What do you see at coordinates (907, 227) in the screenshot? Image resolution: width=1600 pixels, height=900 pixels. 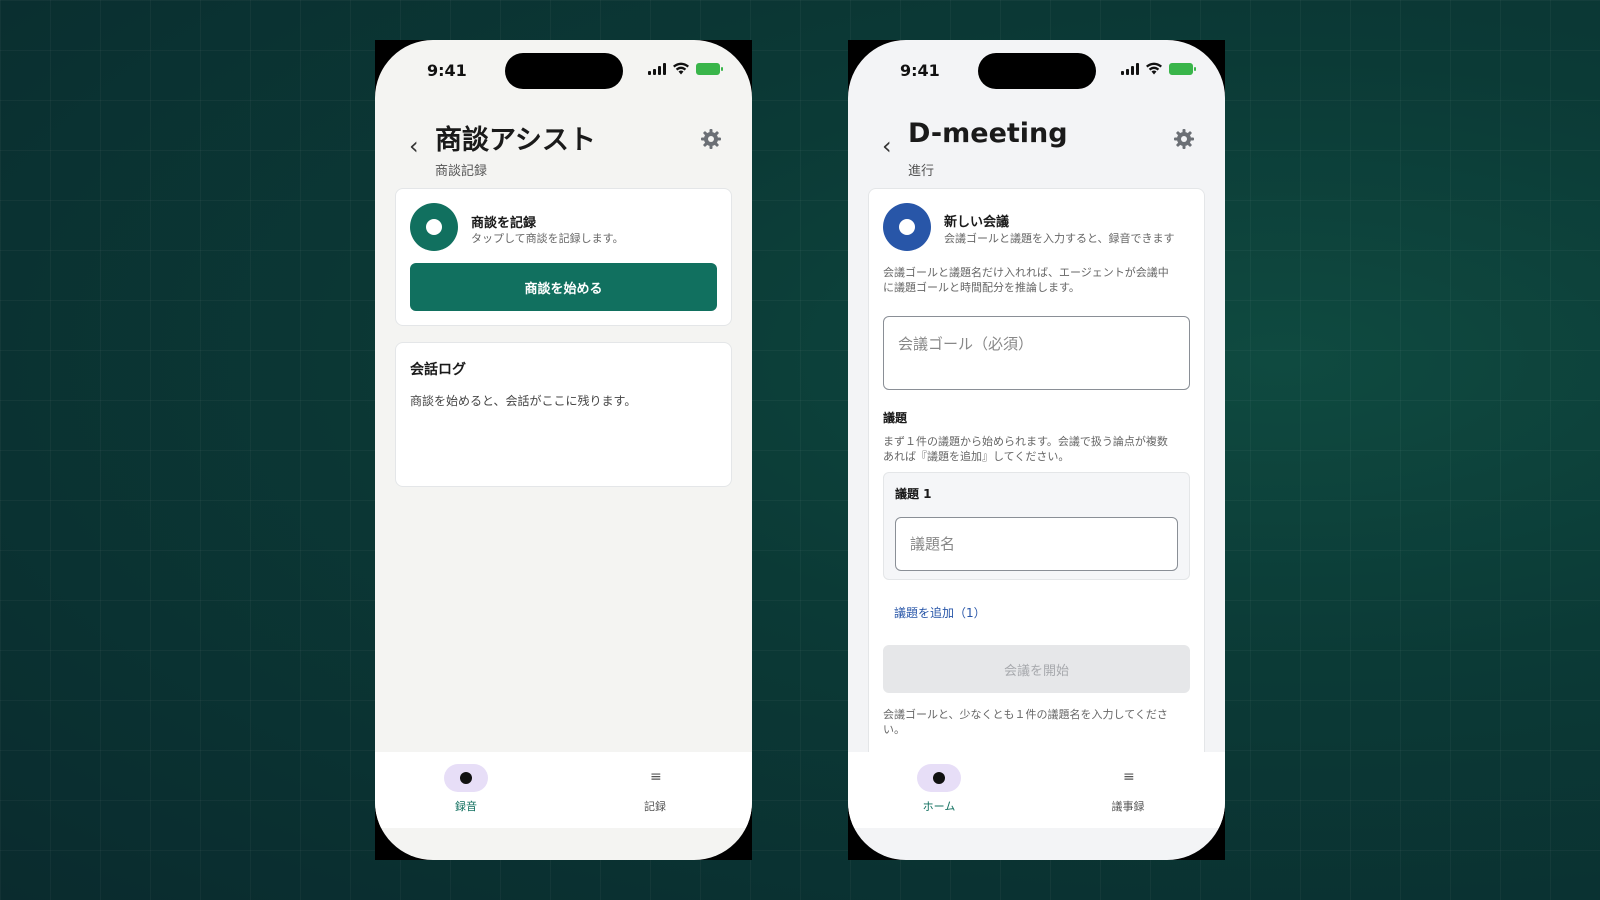 I see `meeting-ring-icon` at bounding box center [907, 227].